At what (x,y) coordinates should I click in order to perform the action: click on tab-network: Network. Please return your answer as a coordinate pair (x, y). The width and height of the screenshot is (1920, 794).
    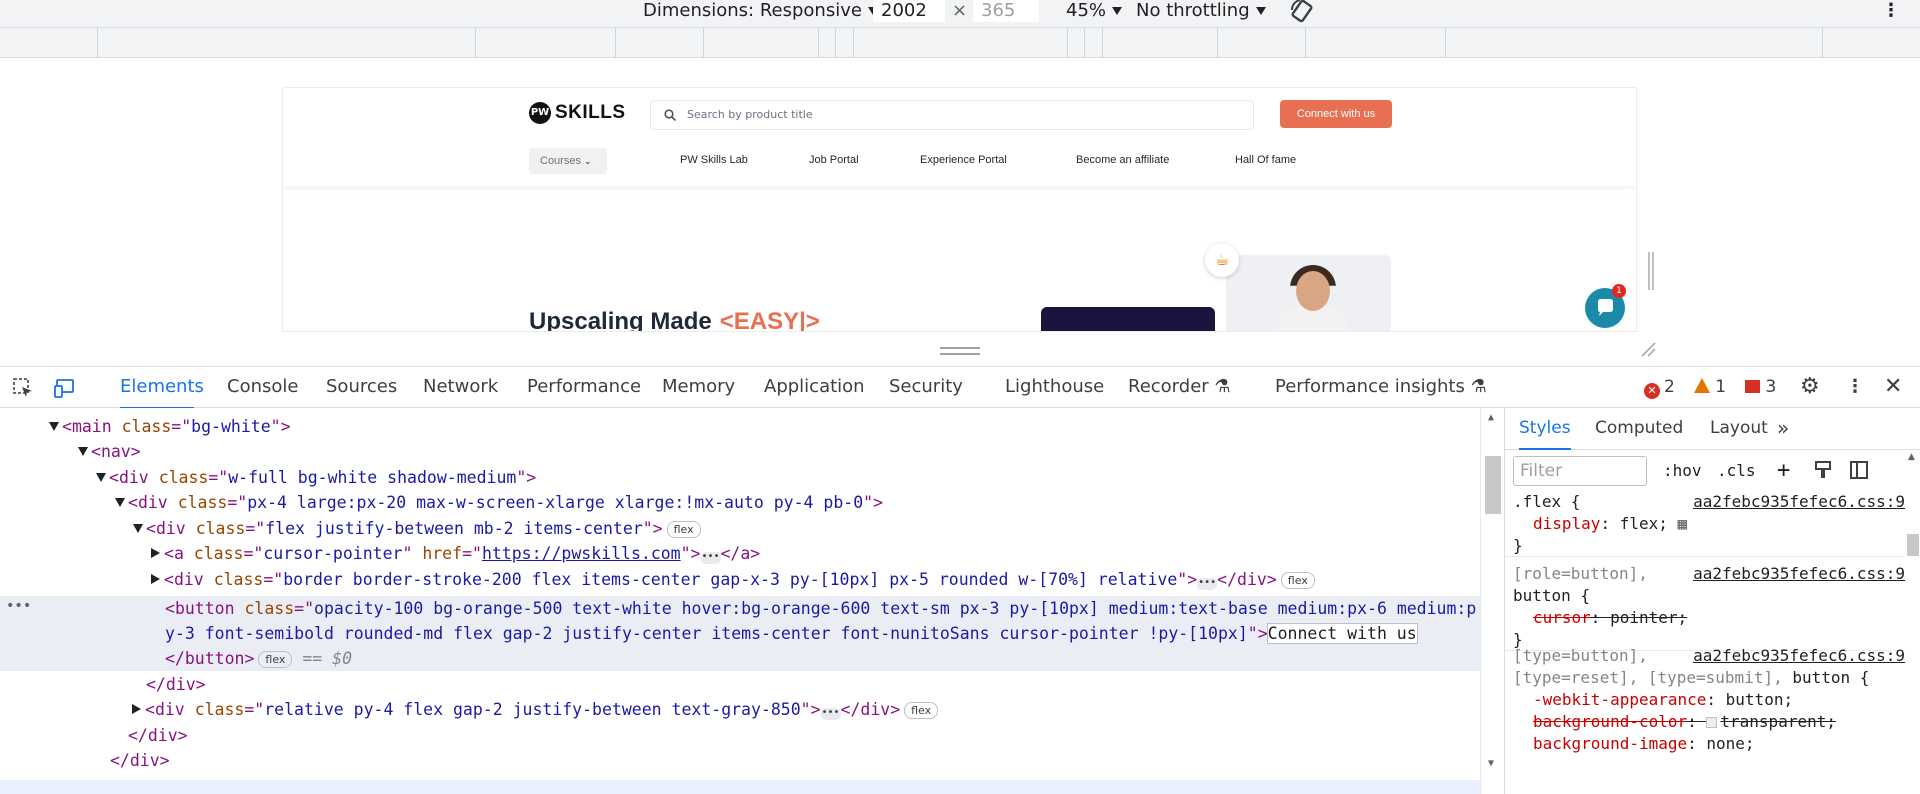
    Looking at the image, I should click on (460, 388).